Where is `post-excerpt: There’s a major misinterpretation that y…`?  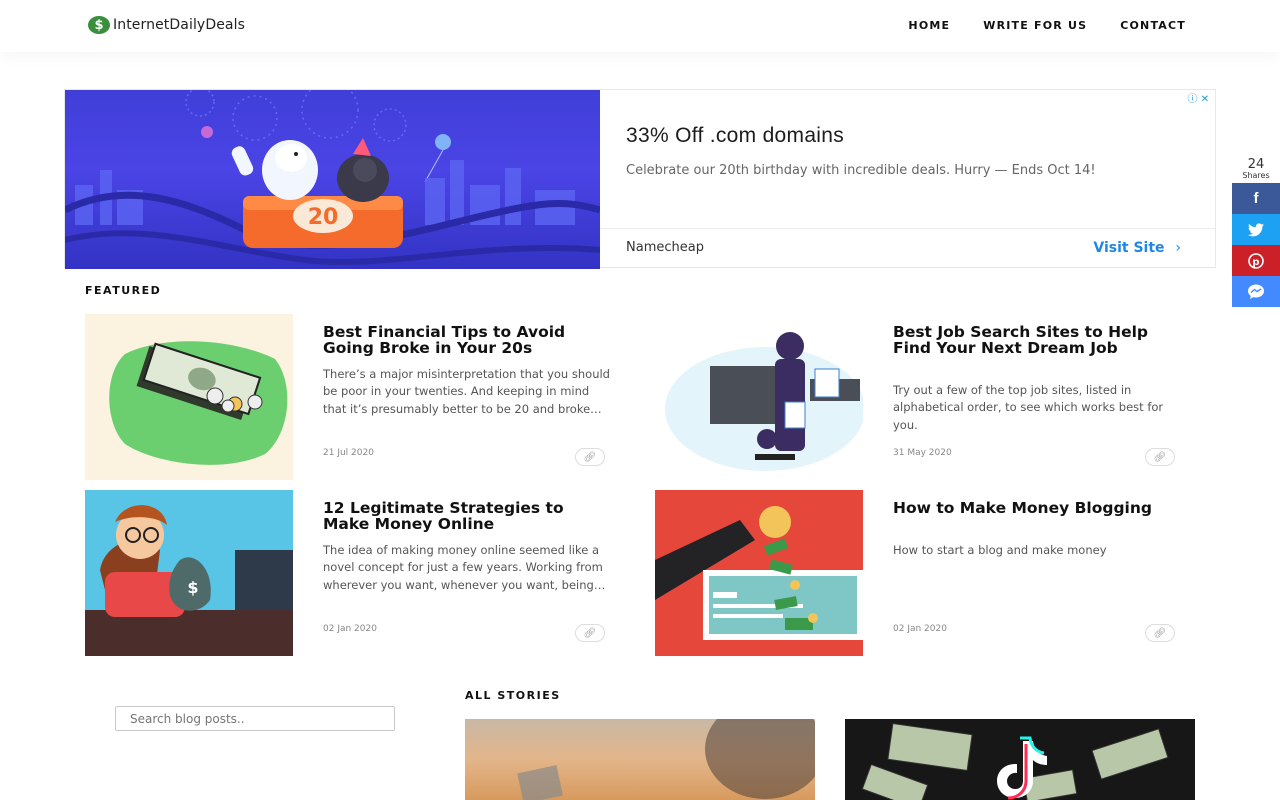 post-excerpt: There’s a major misinterpretation that y… is located at coordinates (466, 391).